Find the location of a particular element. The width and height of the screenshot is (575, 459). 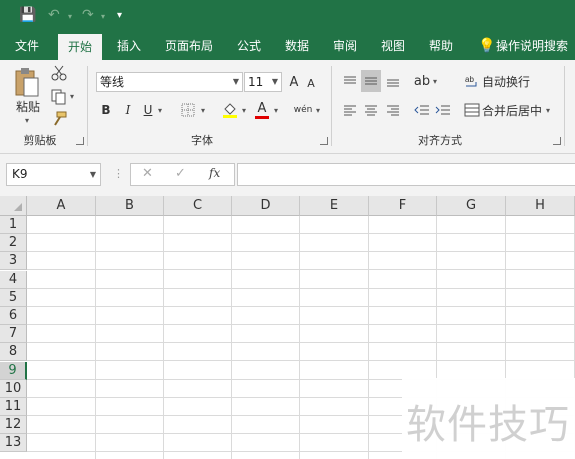

column-header-f: F is located at coordinates (403, 206).